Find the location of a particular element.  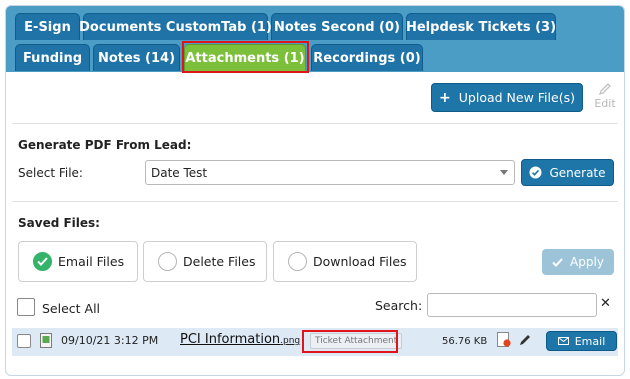

upload-label: Upload New File(s) is located at coordinates (516, 97).